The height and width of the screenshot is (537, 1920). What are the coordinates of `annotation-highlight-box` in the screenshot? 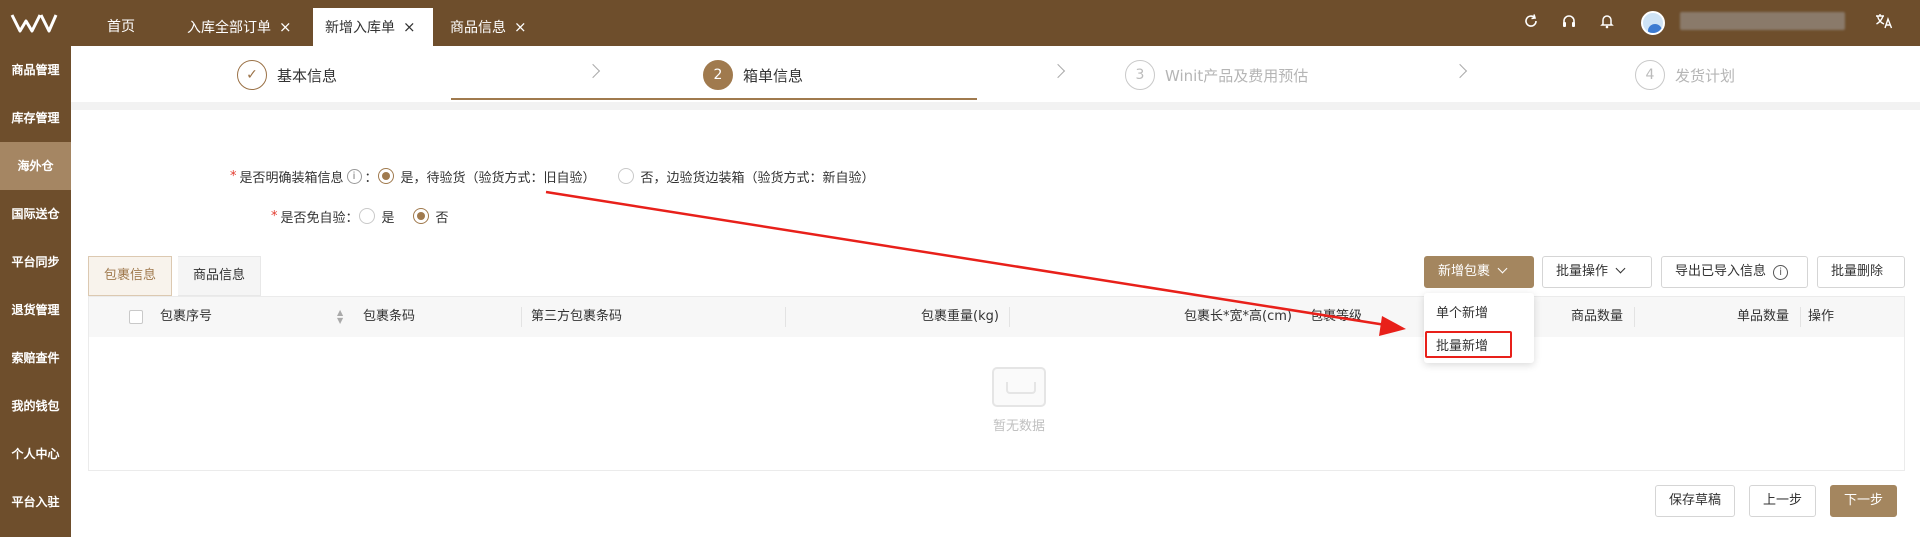 It's located at (1468, 344).